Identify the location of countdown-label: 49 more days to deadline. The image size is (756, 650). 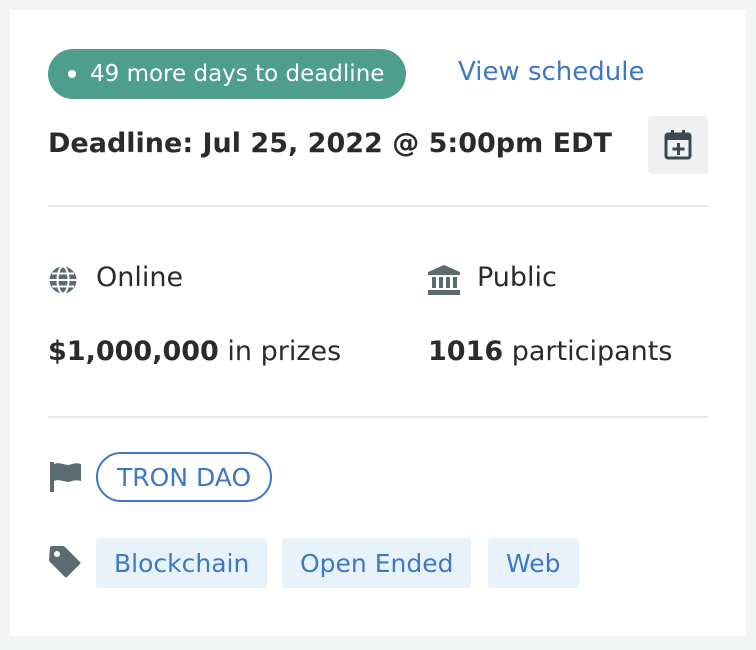
(237, 74).